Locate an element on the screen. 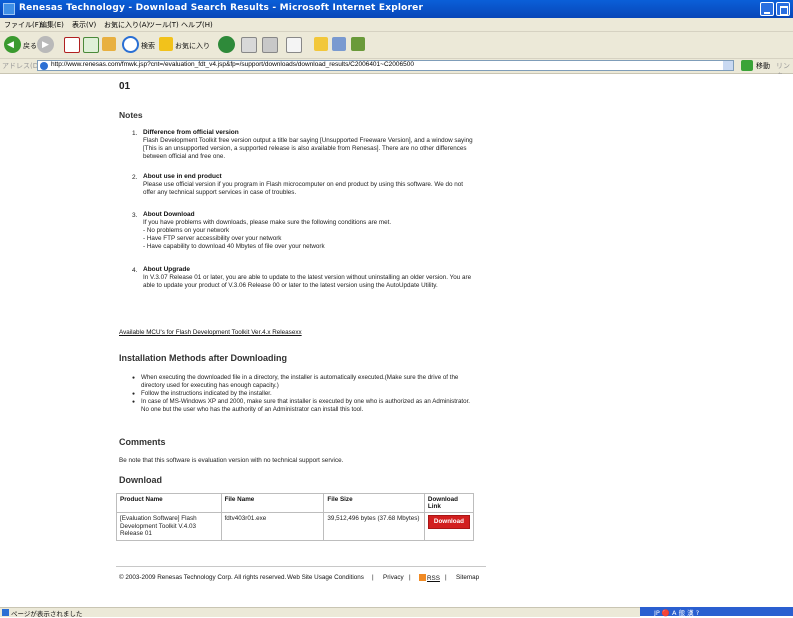 The height and width of the screenshot is (618, 793). favorites-star-icon is located at coordinates (166, 44).